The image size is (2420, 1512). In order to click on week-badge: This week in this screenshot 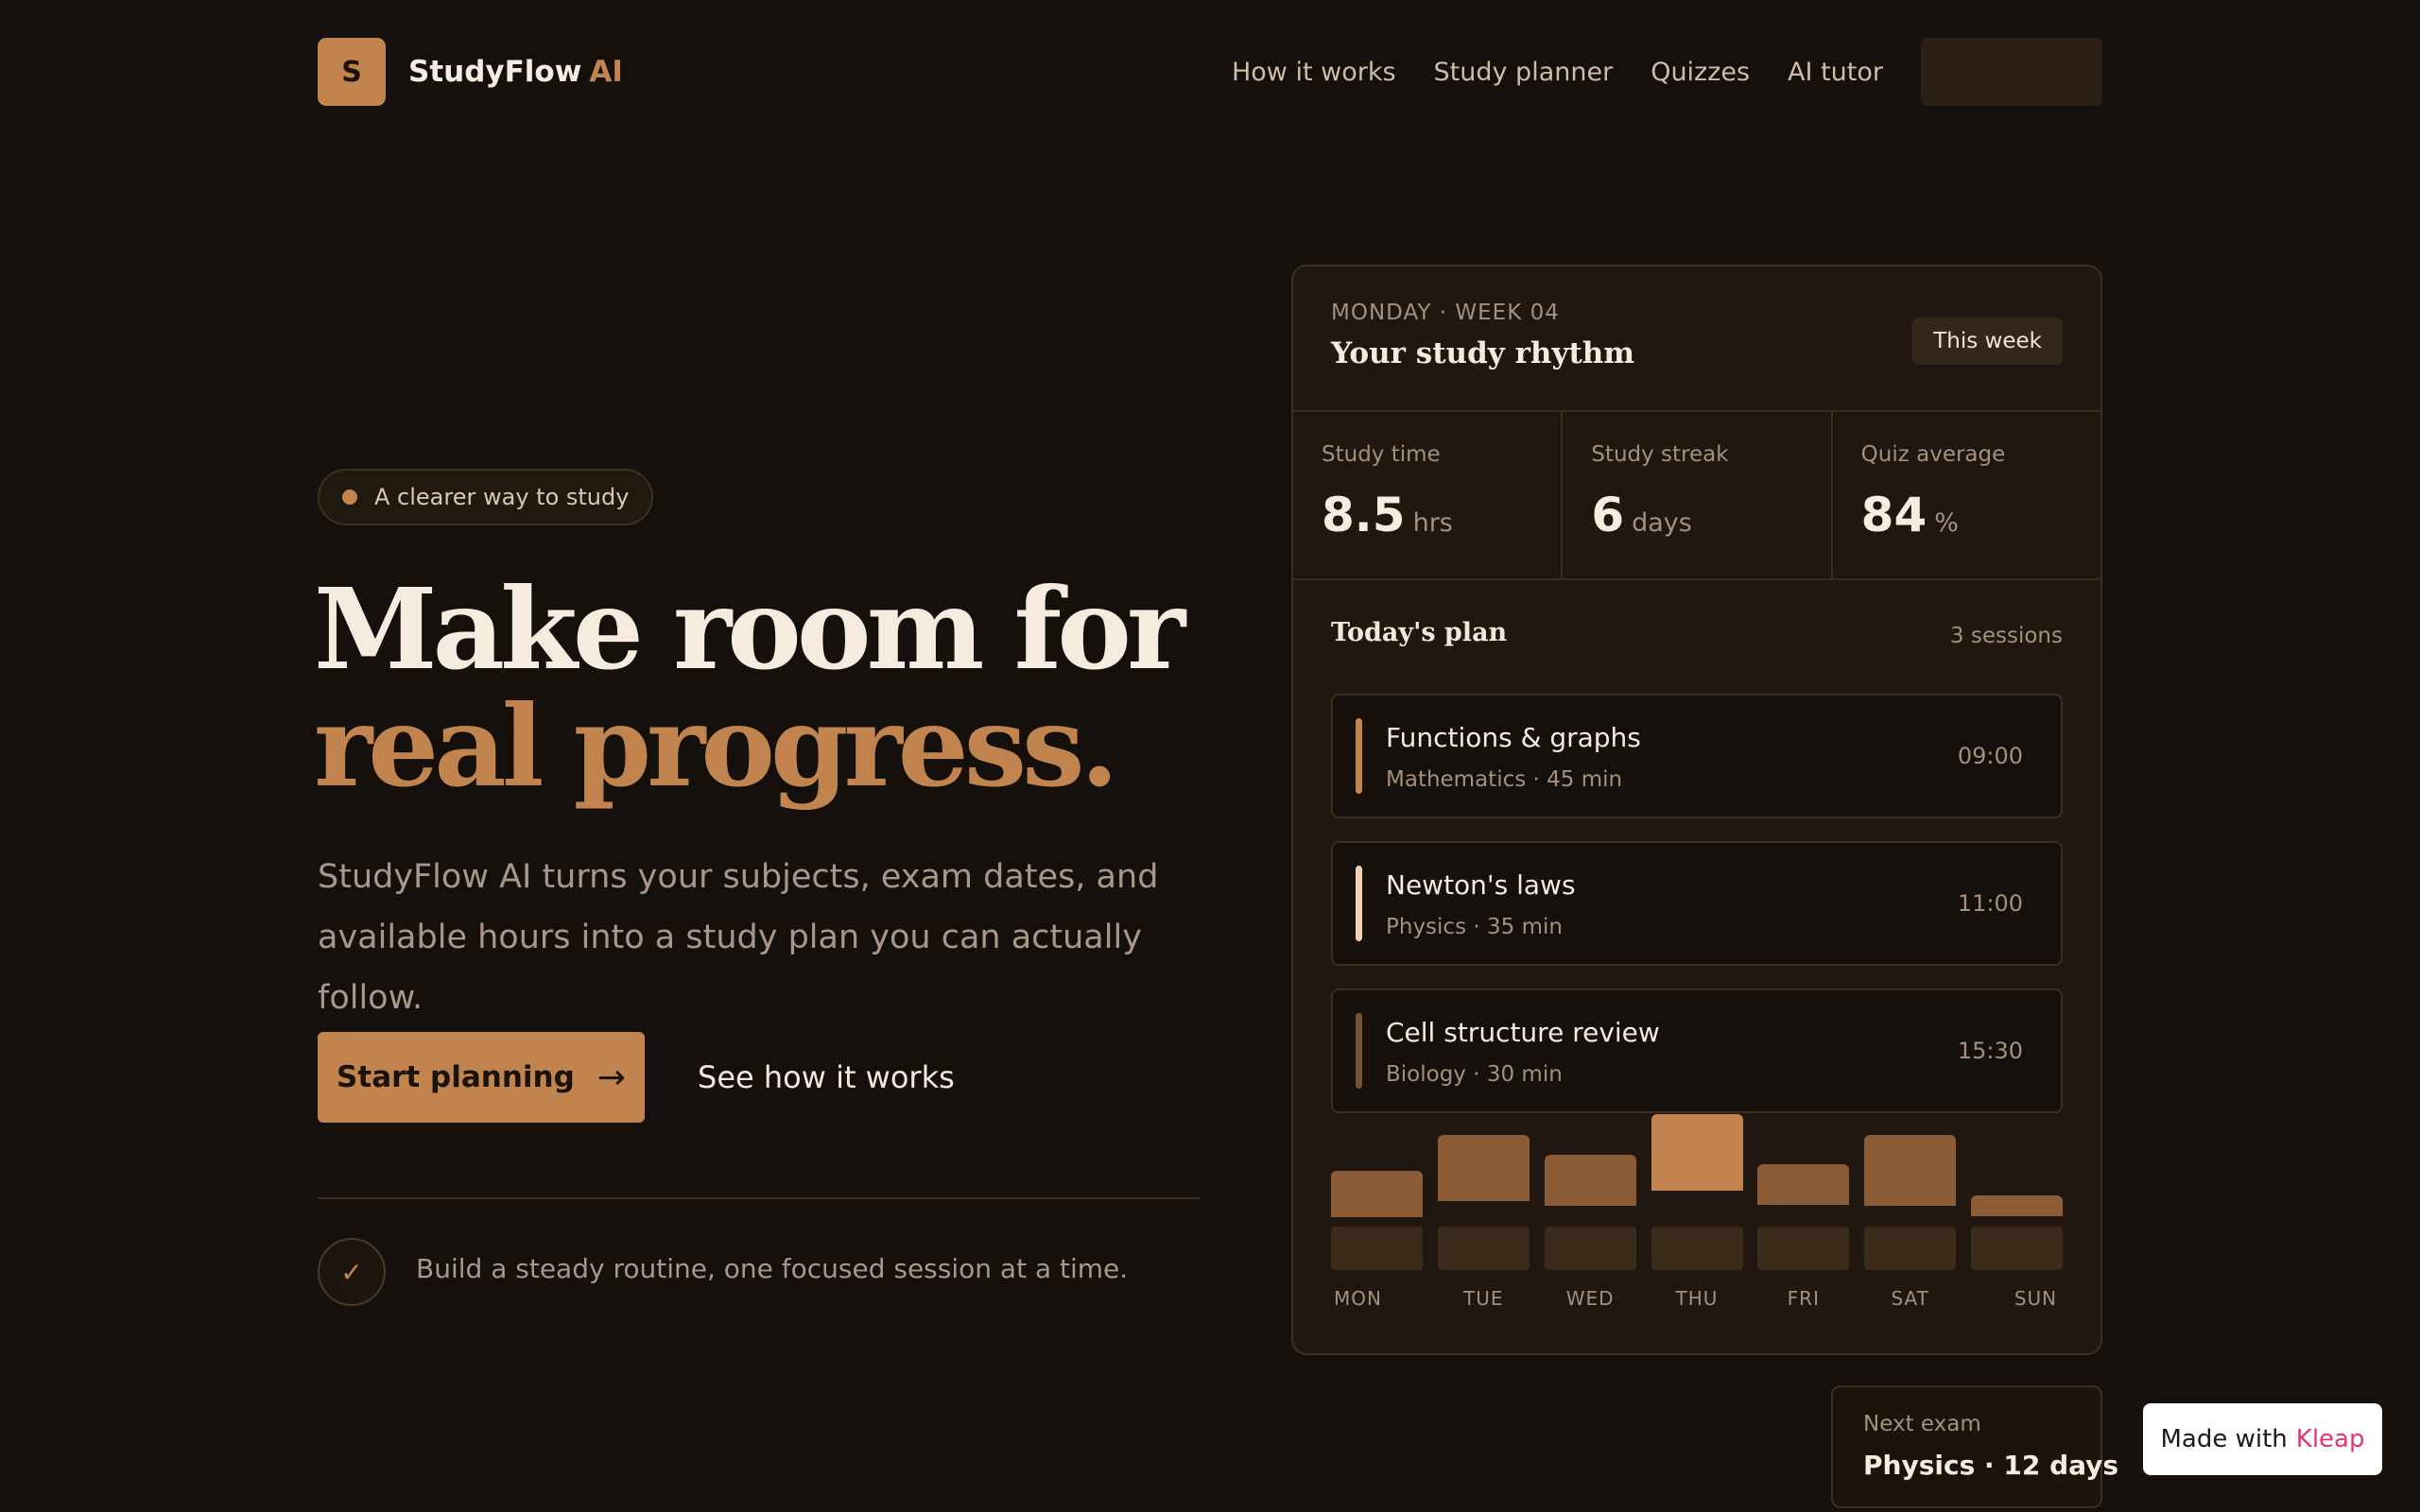, I will do `click(1987, 341)`.